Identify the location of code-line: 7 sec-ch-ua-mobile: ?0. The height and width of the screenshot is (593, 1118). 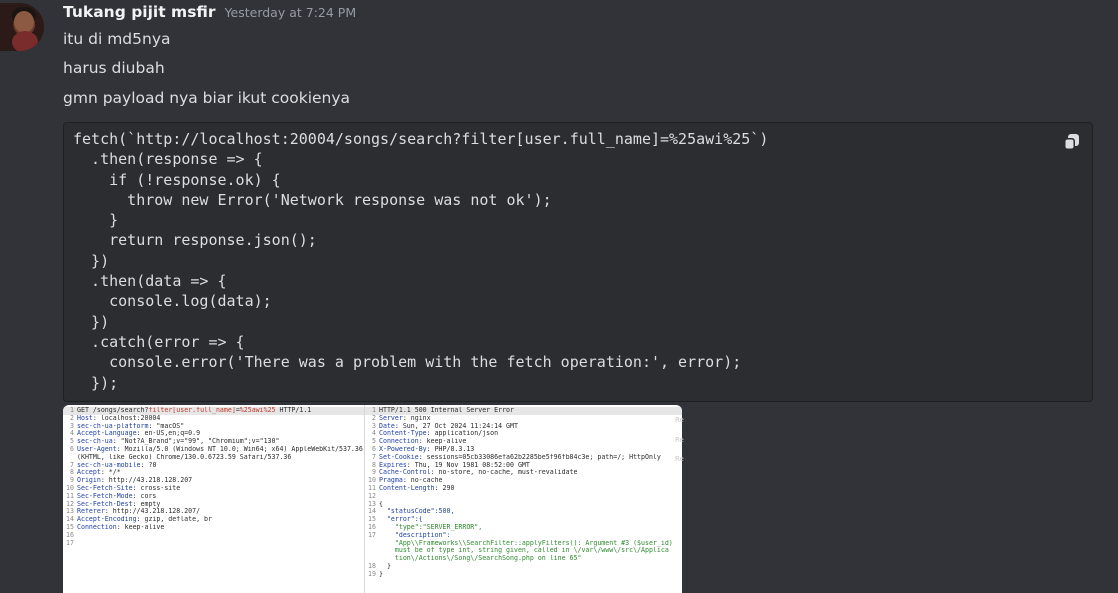
(213, 466).